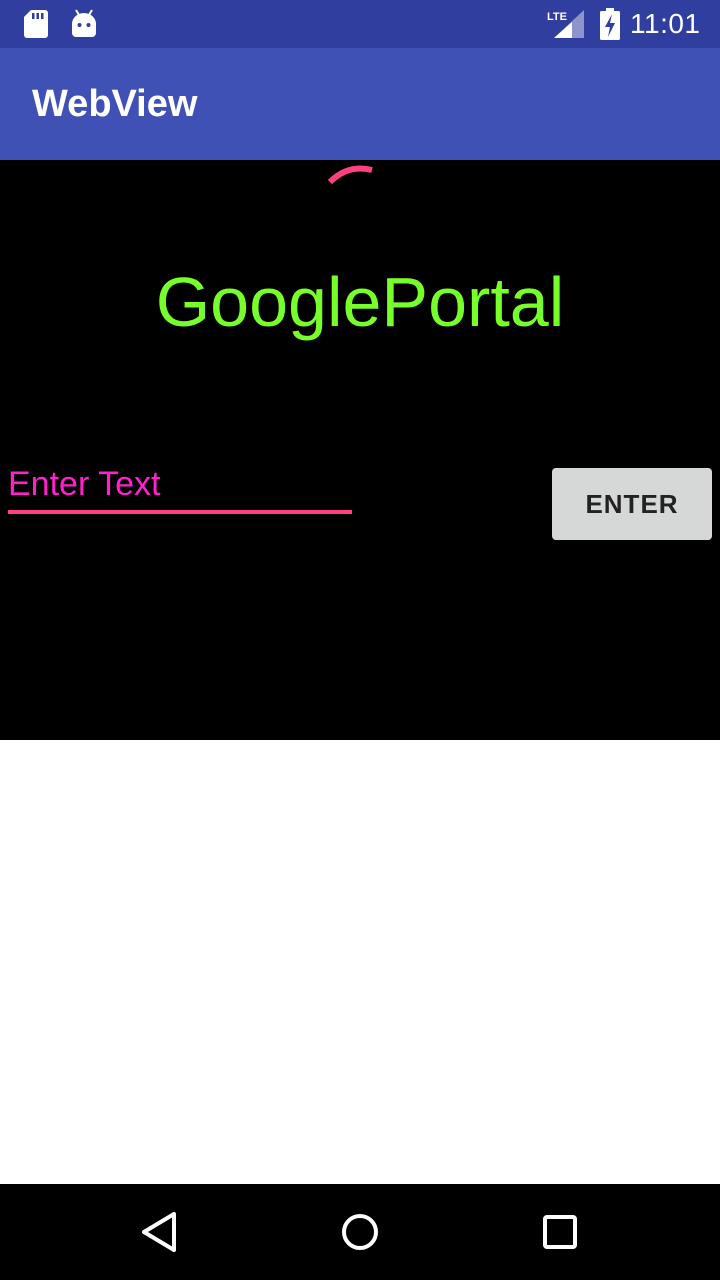  Describe the element at coordinates (665, 23) in the screenshot. I see `status-clock: 11:01` at that location.